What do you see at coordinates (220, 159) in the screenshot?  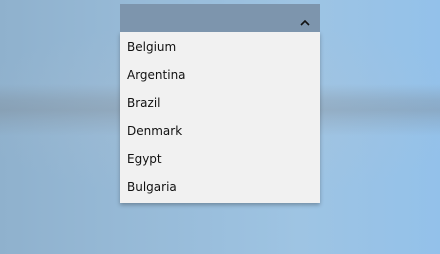 I see `dropdown-option-egypt: Egypt` at bounding box center [220, 159].